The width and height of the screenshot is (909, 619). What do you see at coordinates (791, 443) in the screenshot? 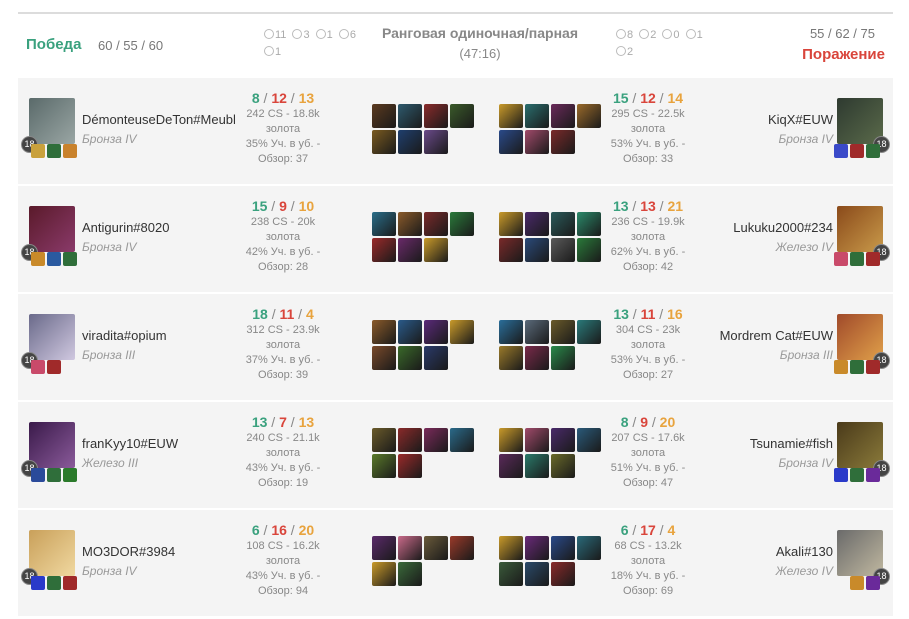
I see `player-name: Tsunamie#fish` at bounding box center [791, 443].